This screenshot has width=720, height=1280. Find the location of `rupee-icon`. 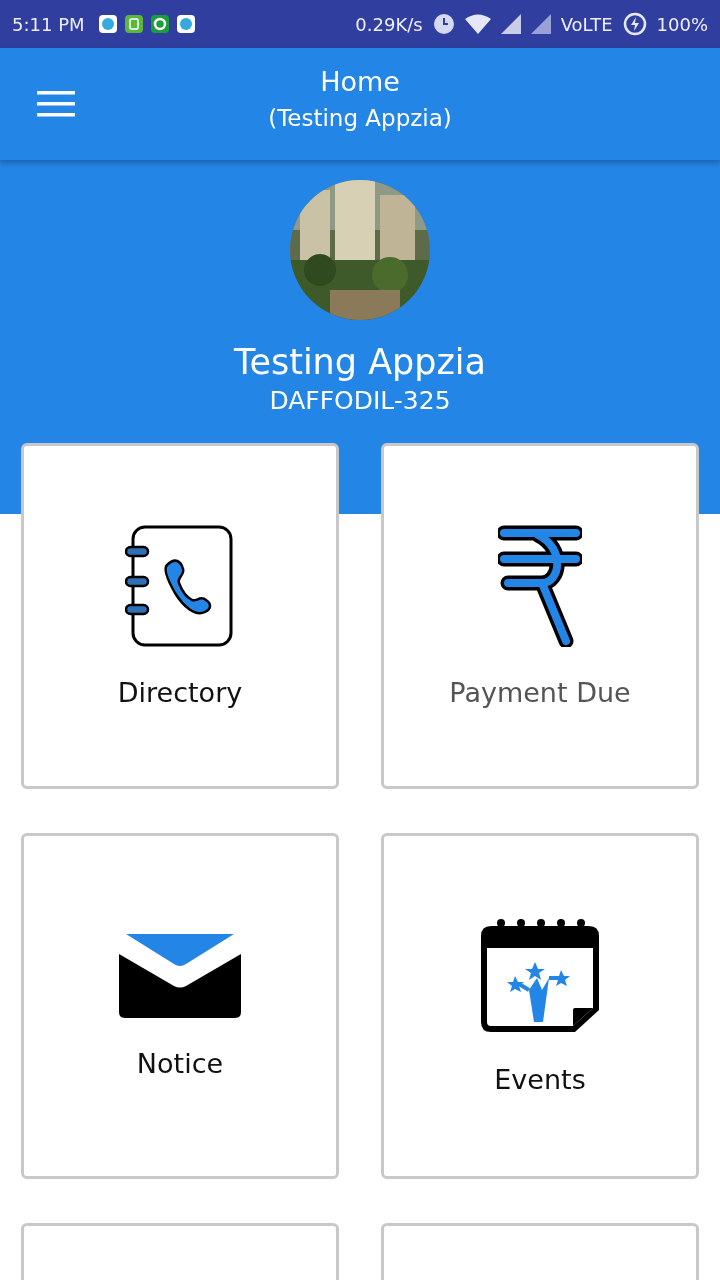

rupee-icon is located at coordinates (540, 585).